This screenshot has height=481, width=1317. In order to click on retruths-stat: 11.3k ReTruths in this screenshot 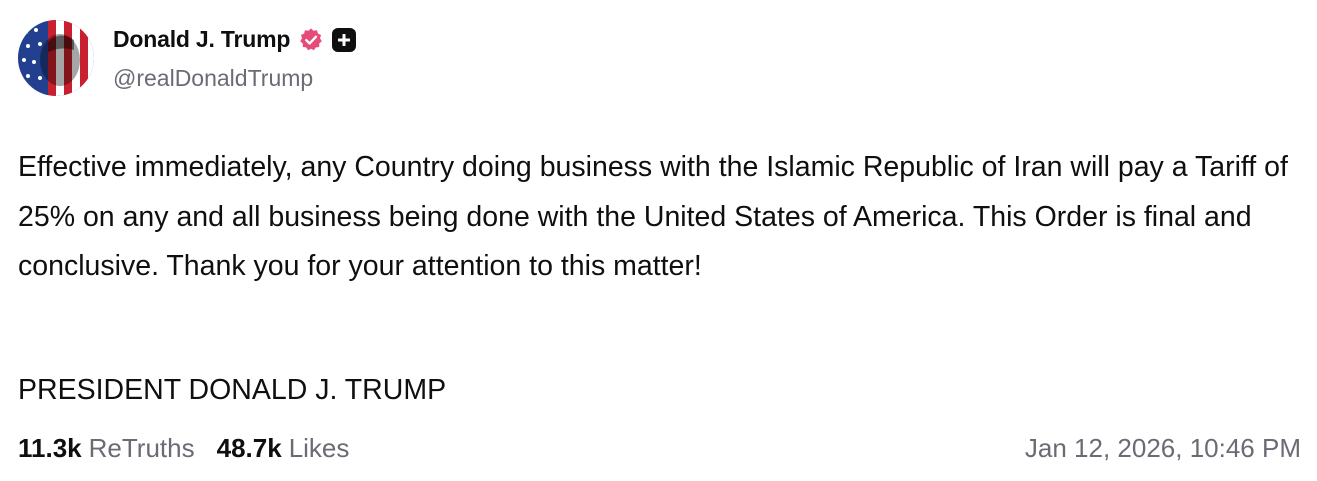, I will do `click(106, 448)`.